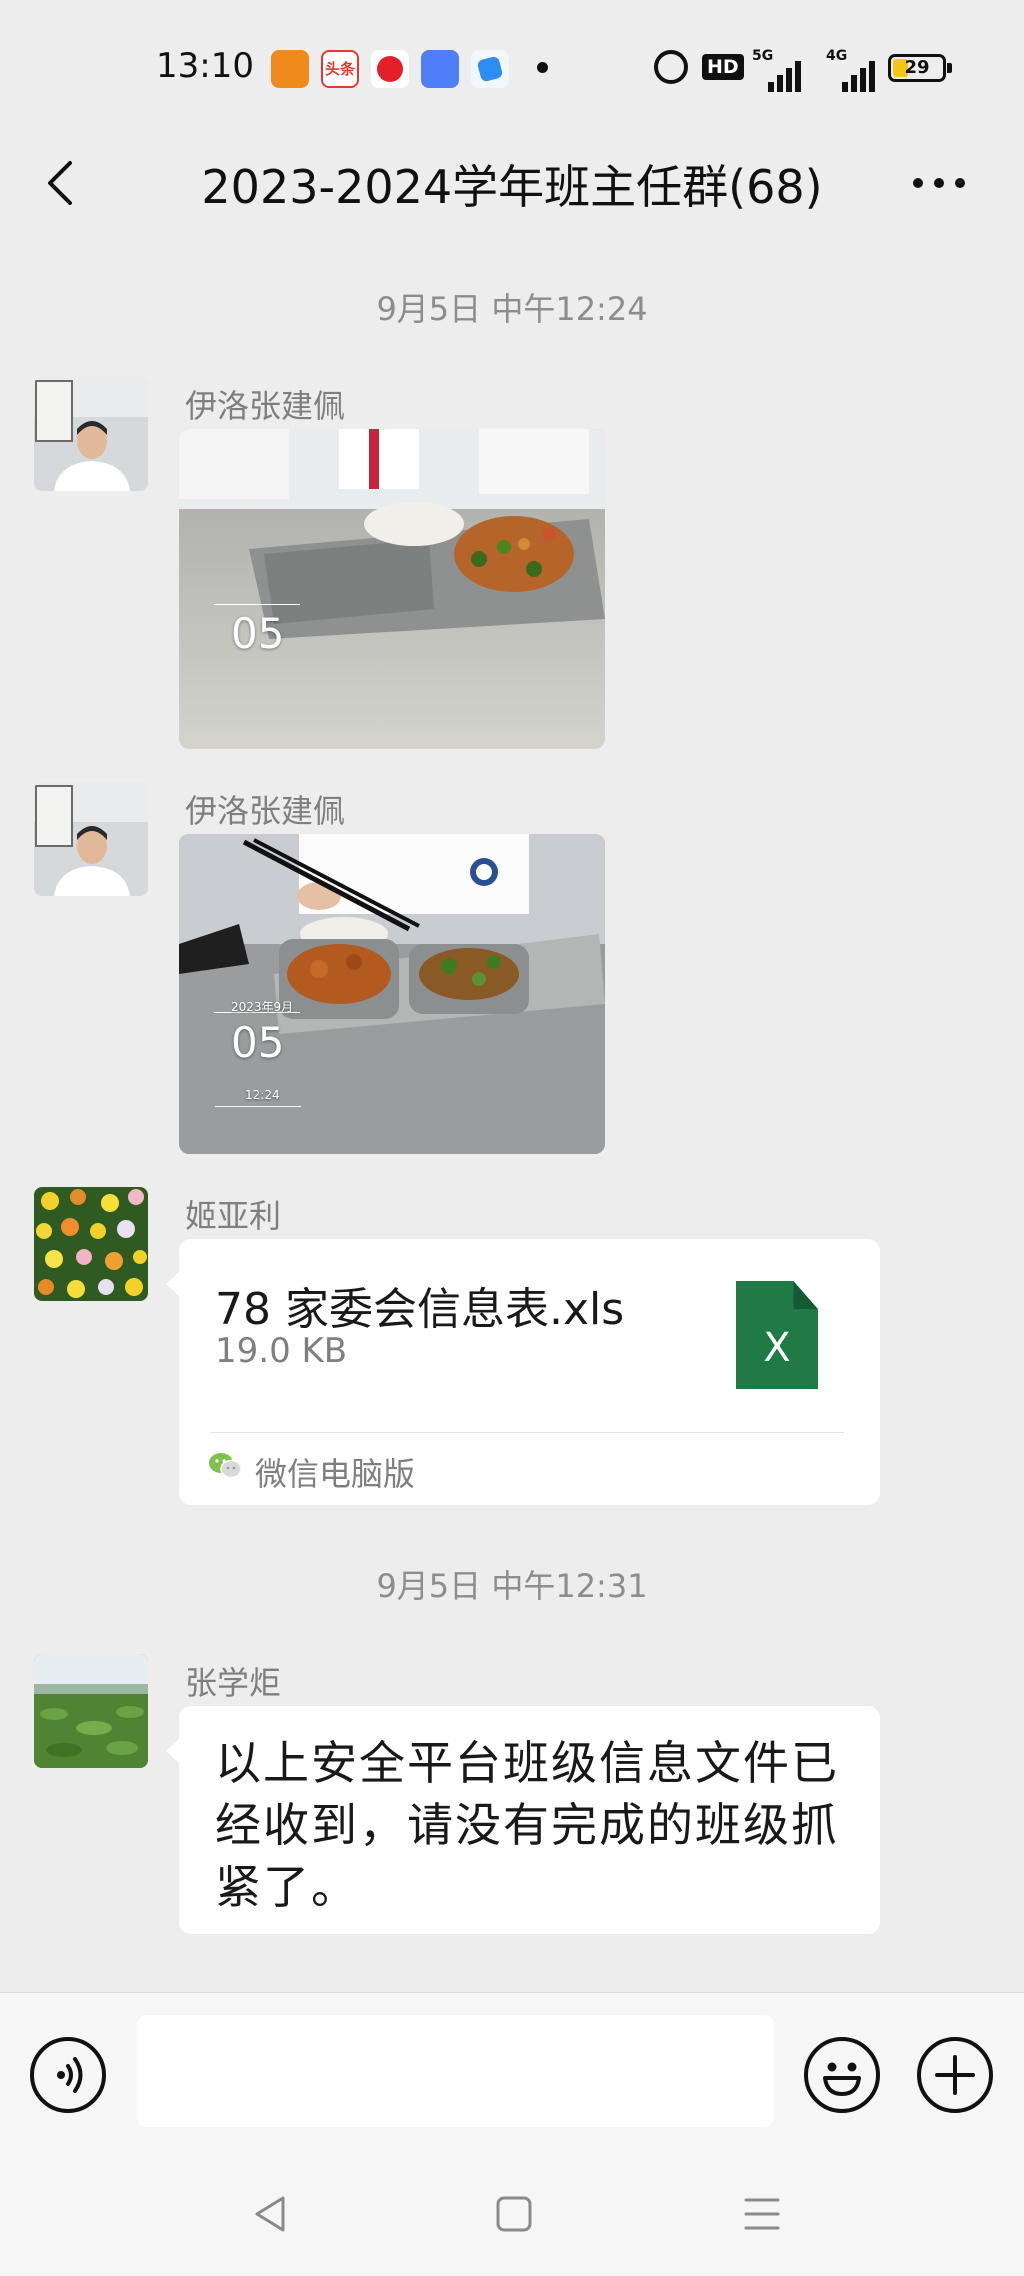 The image size is (1024, 2276). I want to click on feather-app-icon, so click(490, 69).